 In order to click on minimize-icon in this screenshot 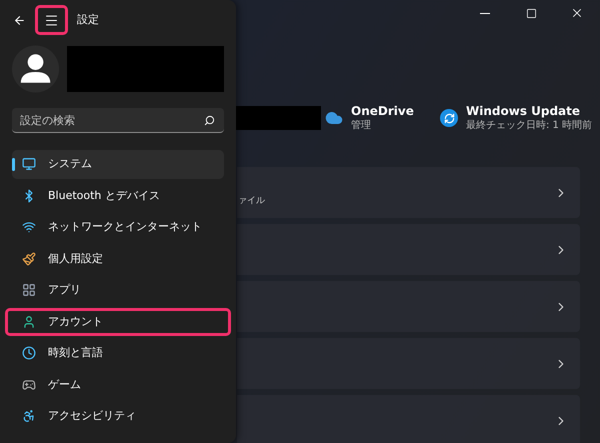, I will do `click(485, 13)`.